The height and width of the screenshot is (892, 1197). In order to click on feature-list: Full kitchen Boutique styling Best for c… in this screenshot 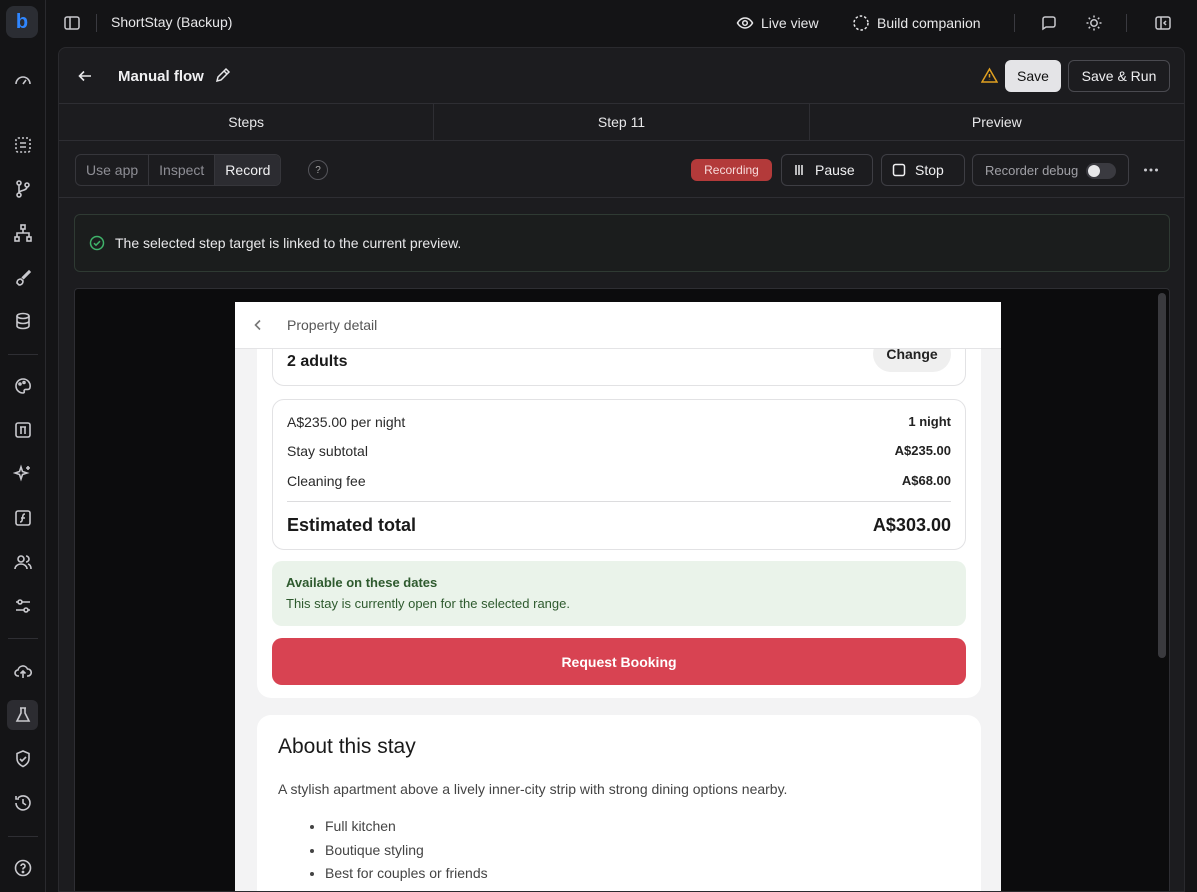, I will do `click(406, 850)`.